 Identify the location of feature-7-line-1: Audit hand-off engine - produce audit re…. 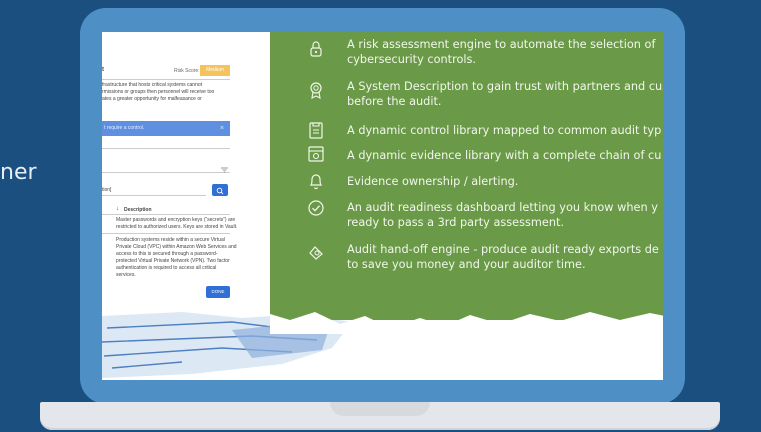
(503, 249).